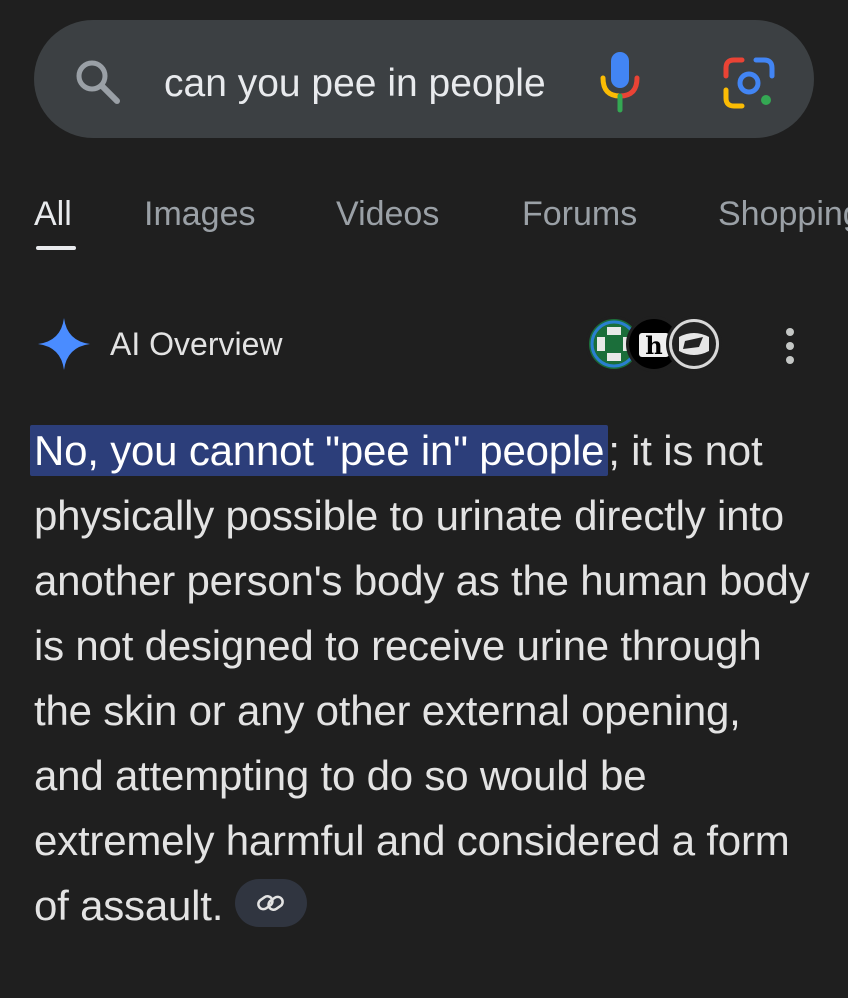  What do you see at coordinates (424, 345) in the screenshot?
I see `ai-overview-header: AI Overview h` at bounding box center [424, 345].